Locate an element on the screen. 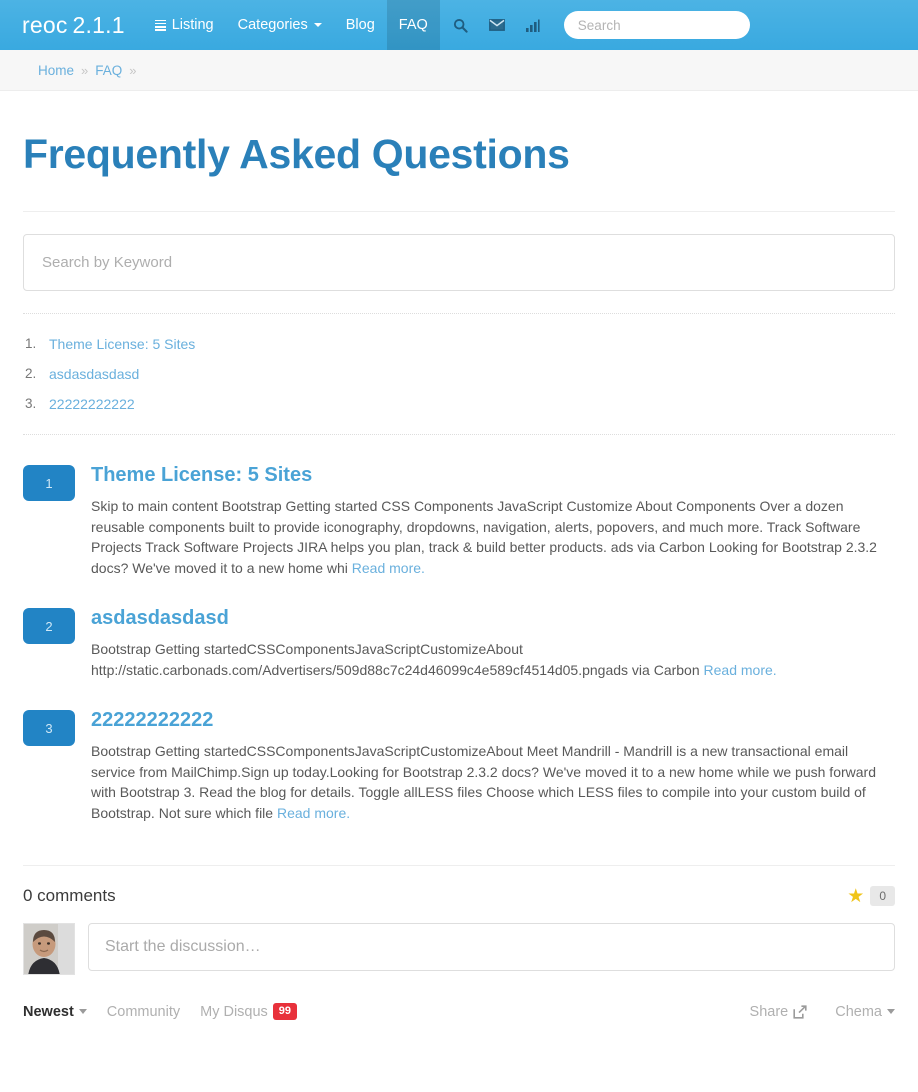 Image resolution: width=918 pixels, height=1092 pixels. breadcrumb: Home » FAQ » is located at coordinates (459, 70).